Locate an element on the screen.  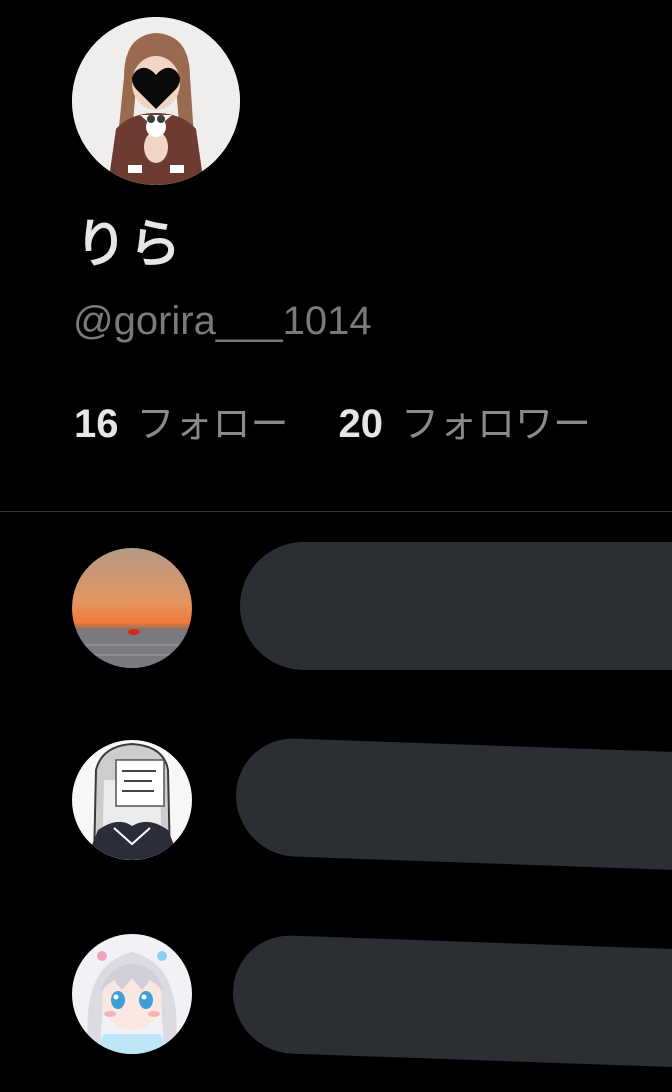
anime-girl-icon is located at coordinates (132, 994).